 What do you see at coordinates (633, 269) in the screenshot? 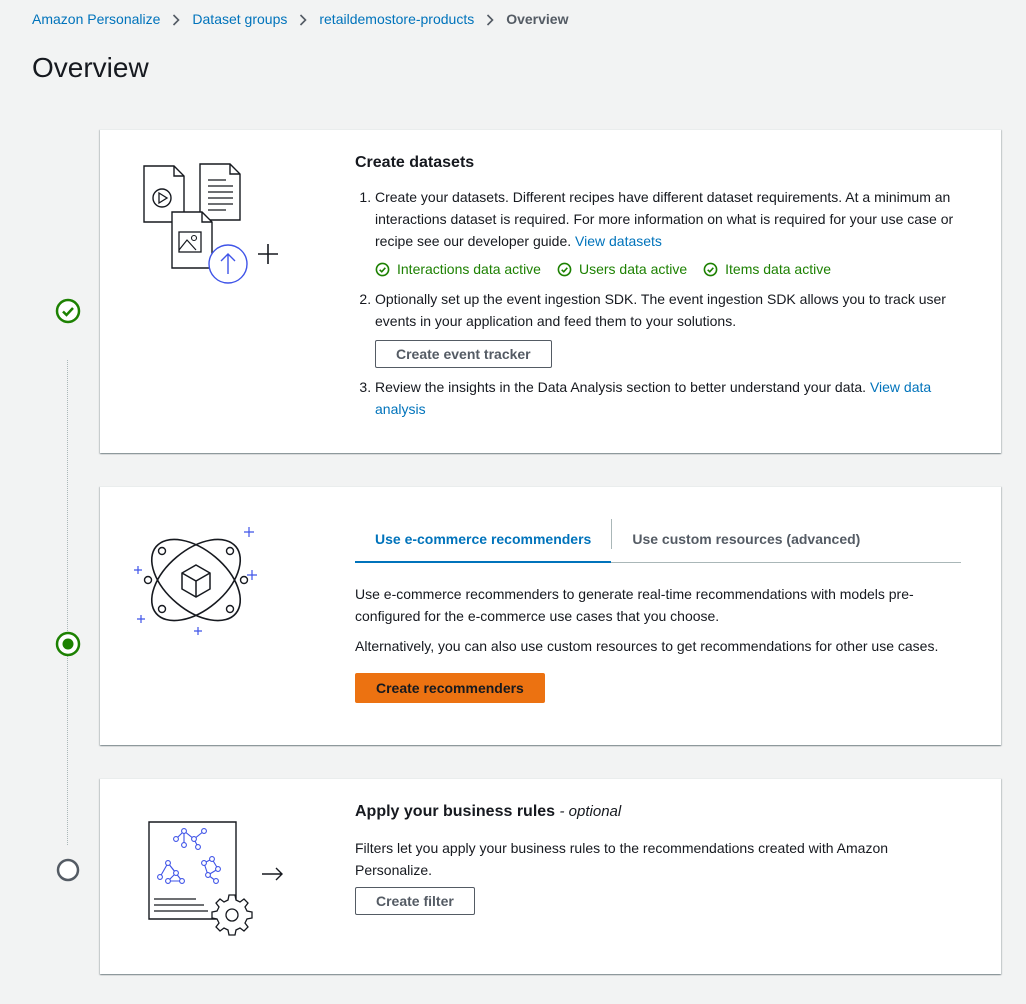
I see `status-users-label: Users data active` at bounding box center [633, 269].